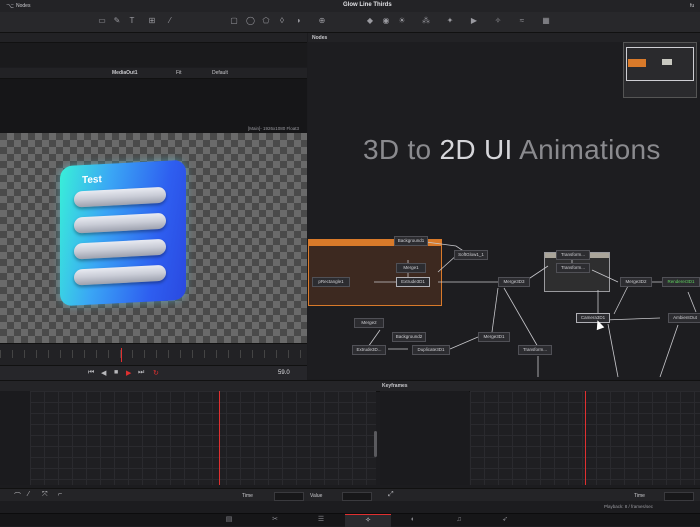 This screenshot has height=527, width=700. I want to click on grid-tool-icon: ▦, so click(546, 21).